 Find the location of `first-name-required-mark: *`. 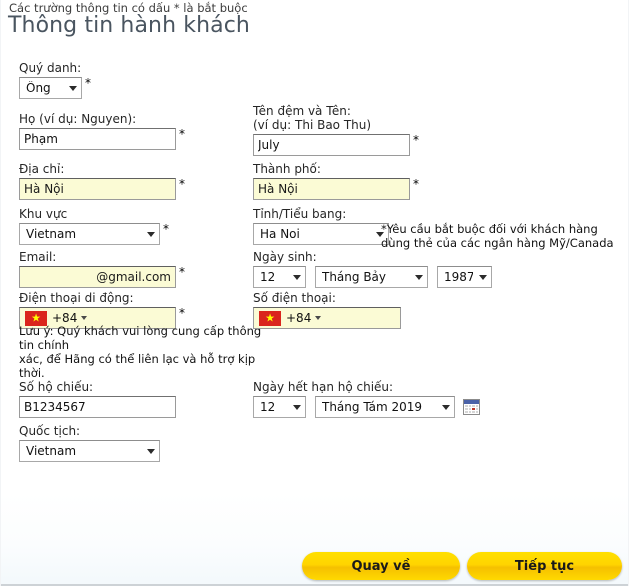

first-name-required-mark: * is located at coordinates (416, 140).